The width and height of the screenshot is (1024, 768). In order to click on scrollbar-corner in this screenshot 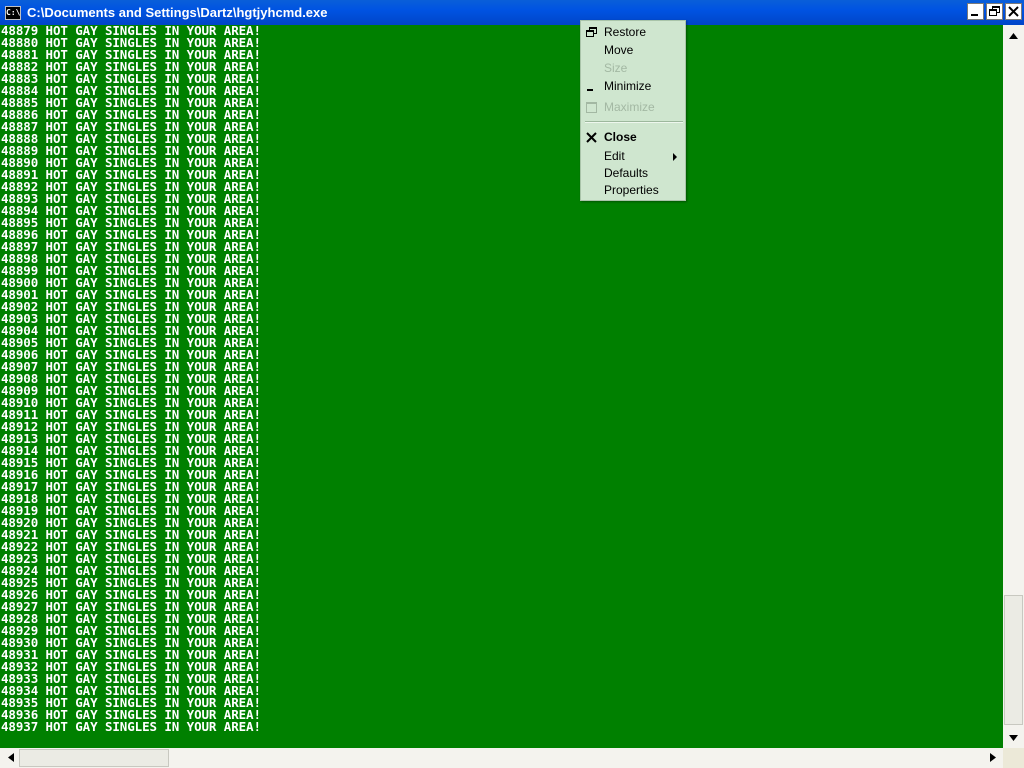, I will do `click(1013, 758)`.